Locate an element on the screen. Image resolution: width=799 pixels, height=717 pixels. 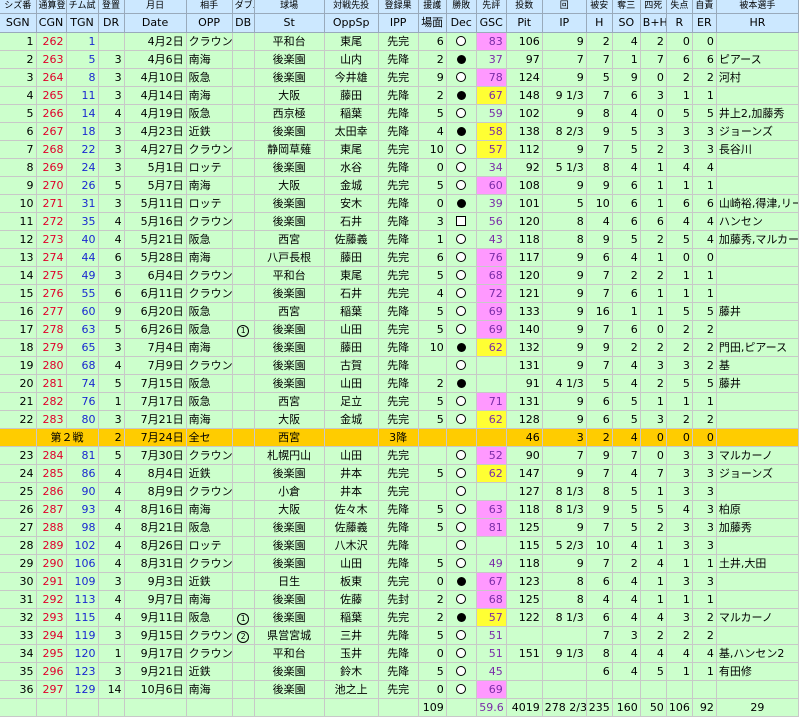
cgn-cell: 266 is located at coordinates (51, 113).